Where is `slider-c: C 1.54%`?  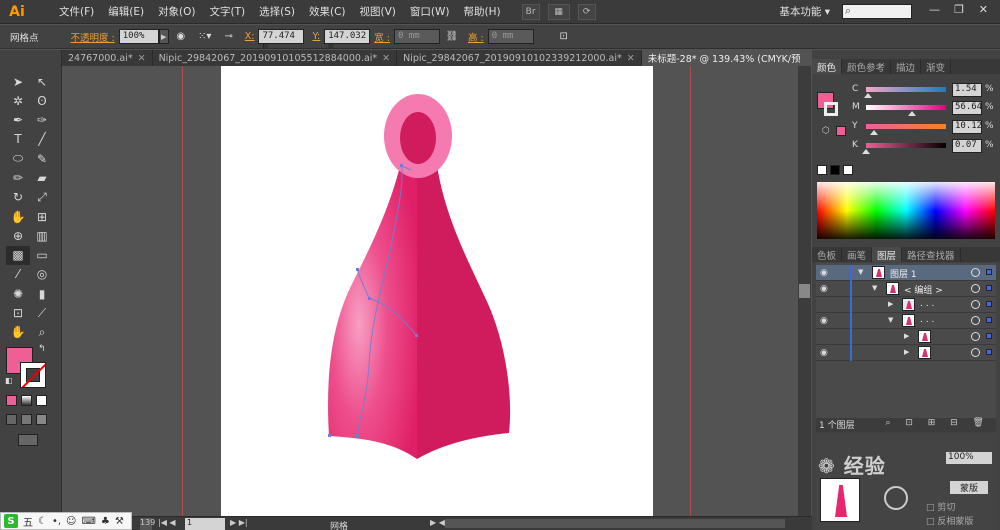 slider-c: C 1.54% is located at coordinates (924, 91).